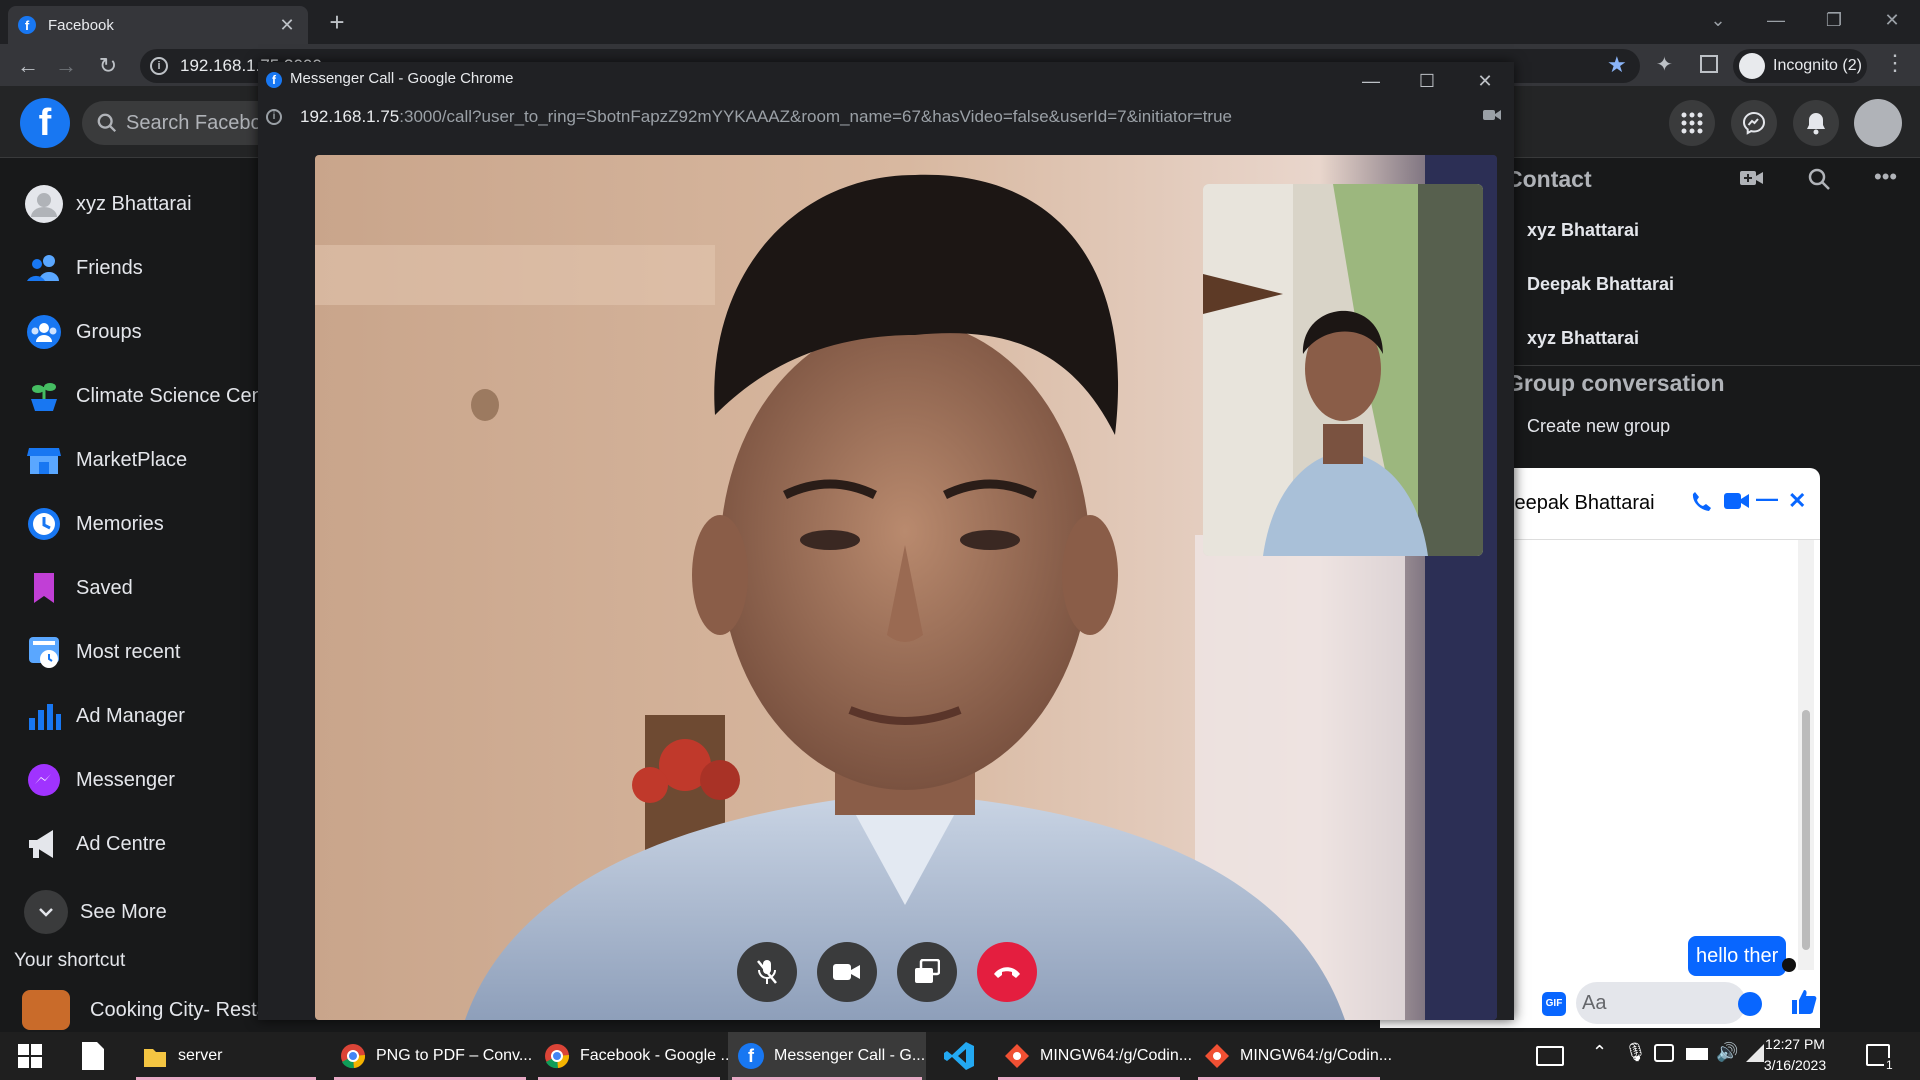 Image resolution: width=1920 pixels, height=1080 pixels. I want to click on news-widget-icon, so click(1550, 1056).